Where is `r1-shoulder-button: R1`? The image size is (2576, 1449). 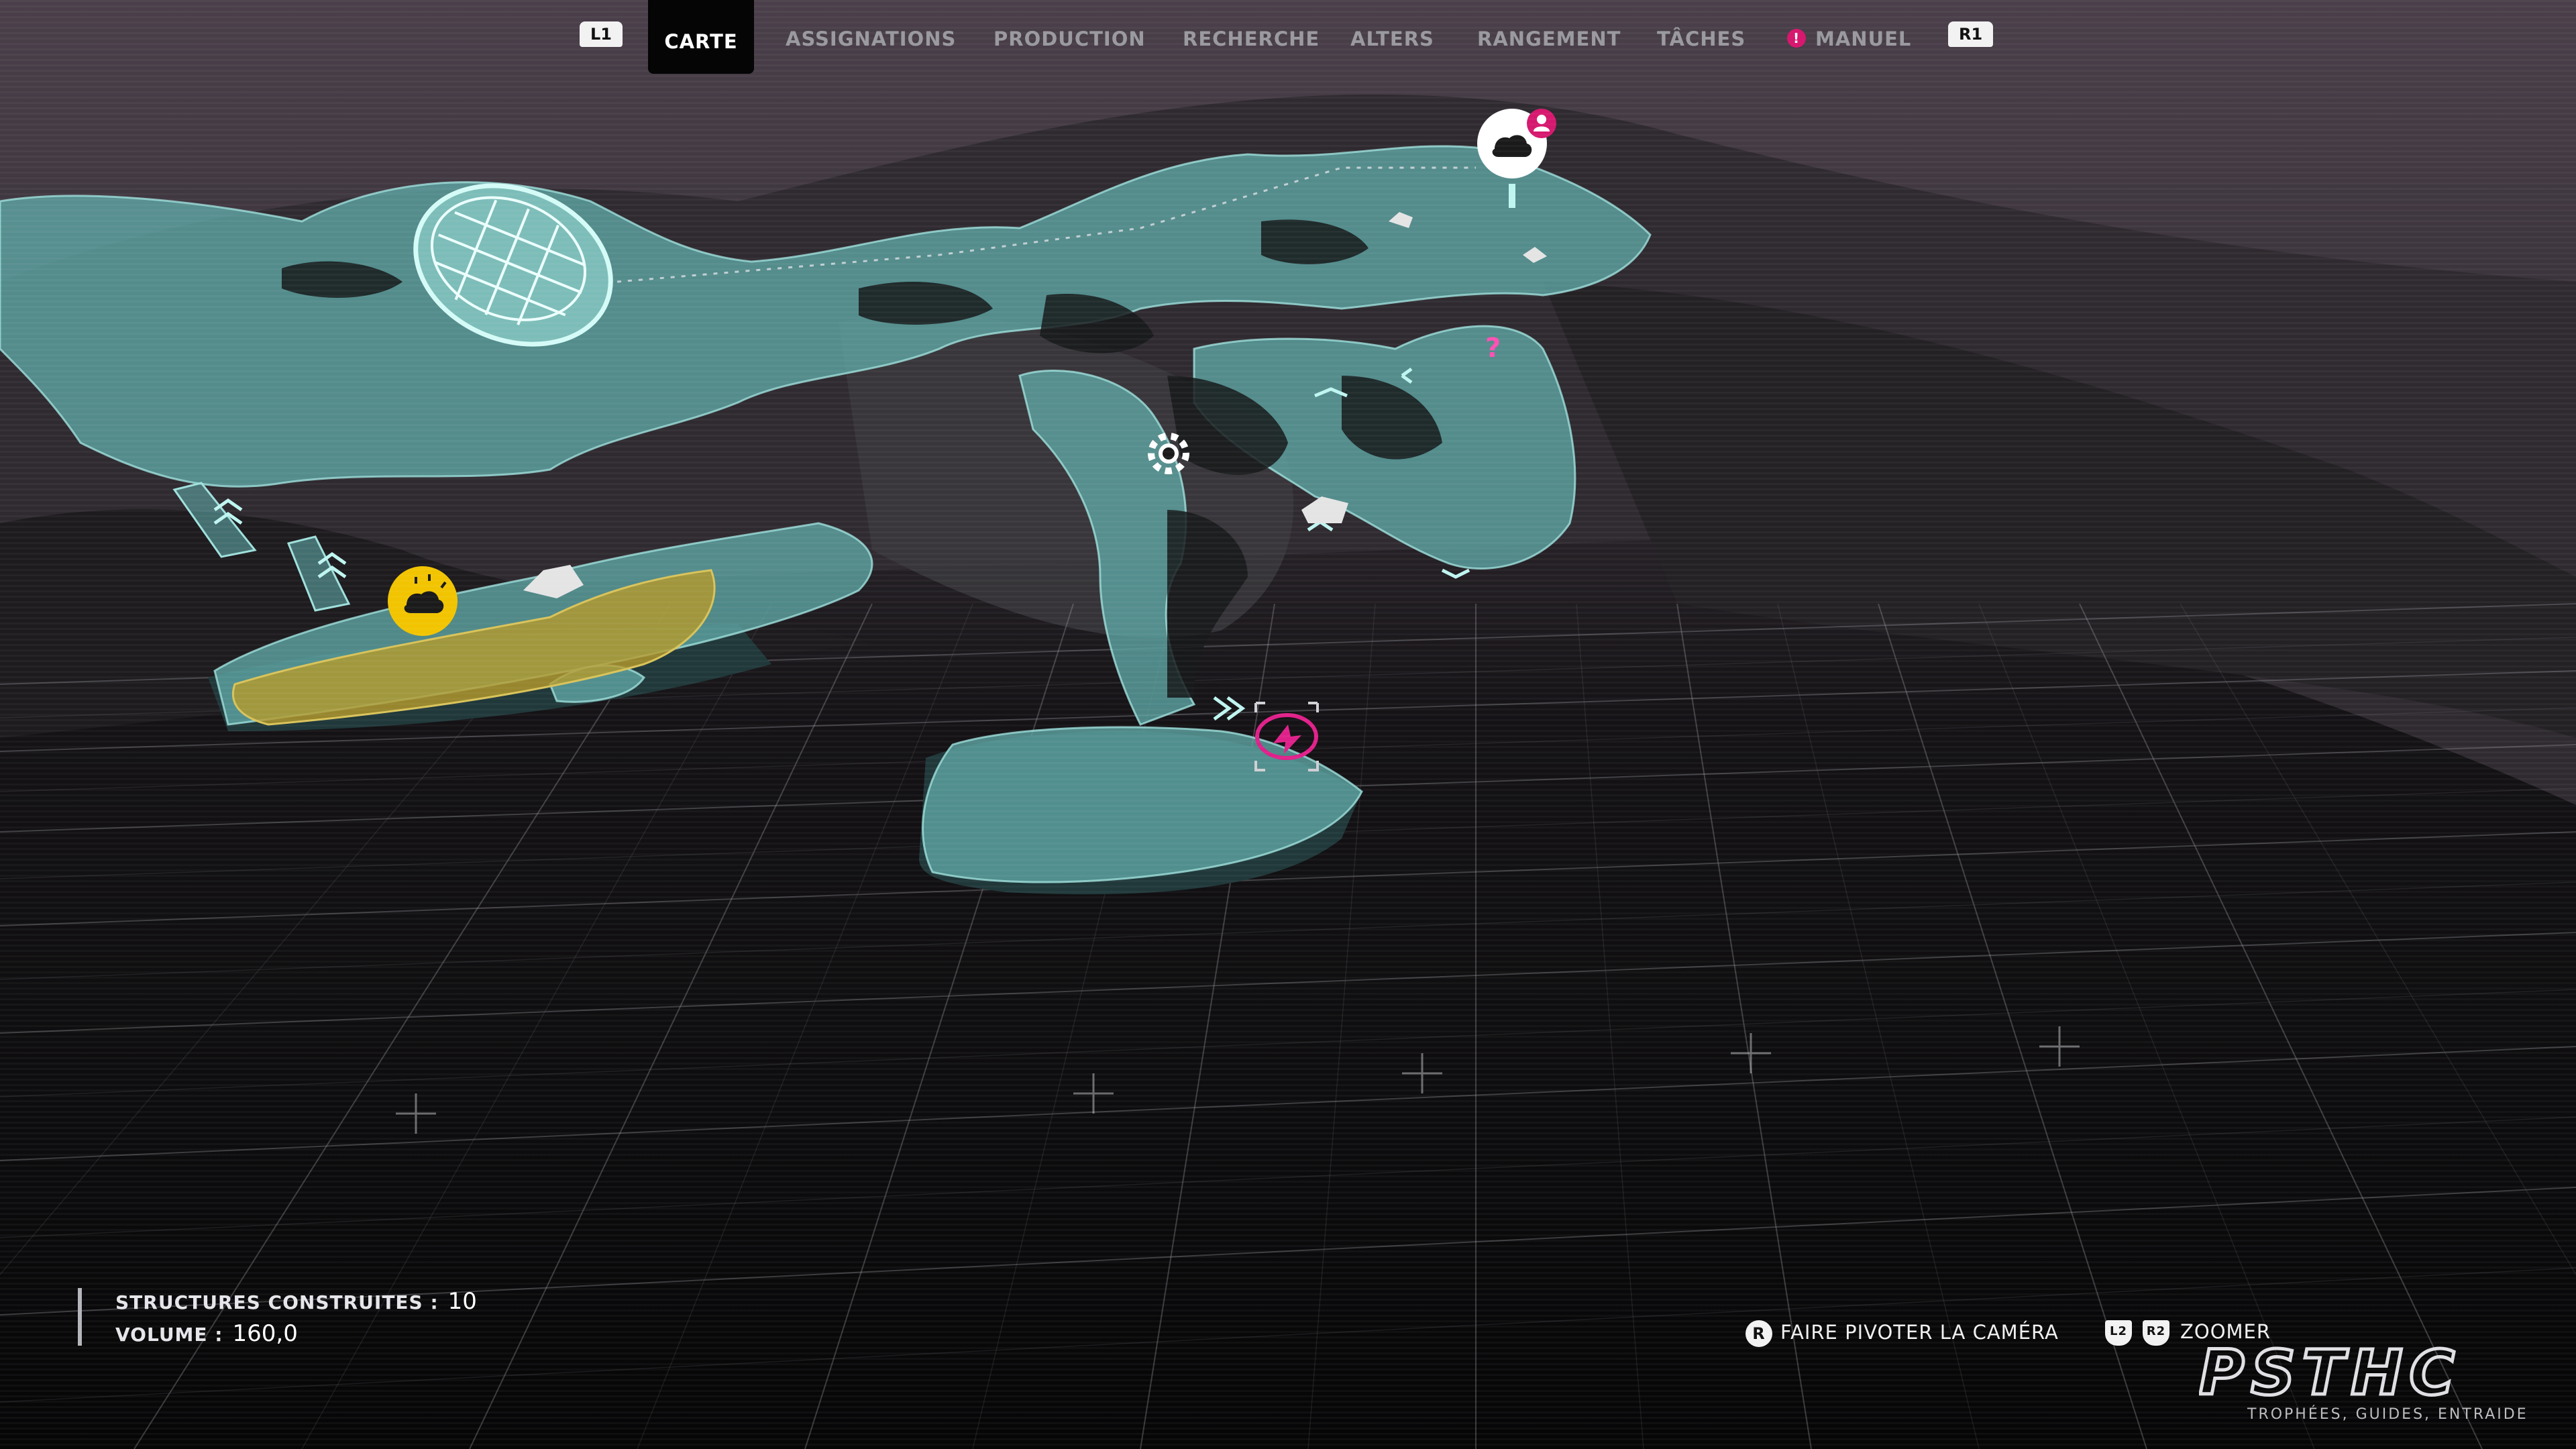
r1-shoulder-button: R1 is located at coordinates (1971, 34).